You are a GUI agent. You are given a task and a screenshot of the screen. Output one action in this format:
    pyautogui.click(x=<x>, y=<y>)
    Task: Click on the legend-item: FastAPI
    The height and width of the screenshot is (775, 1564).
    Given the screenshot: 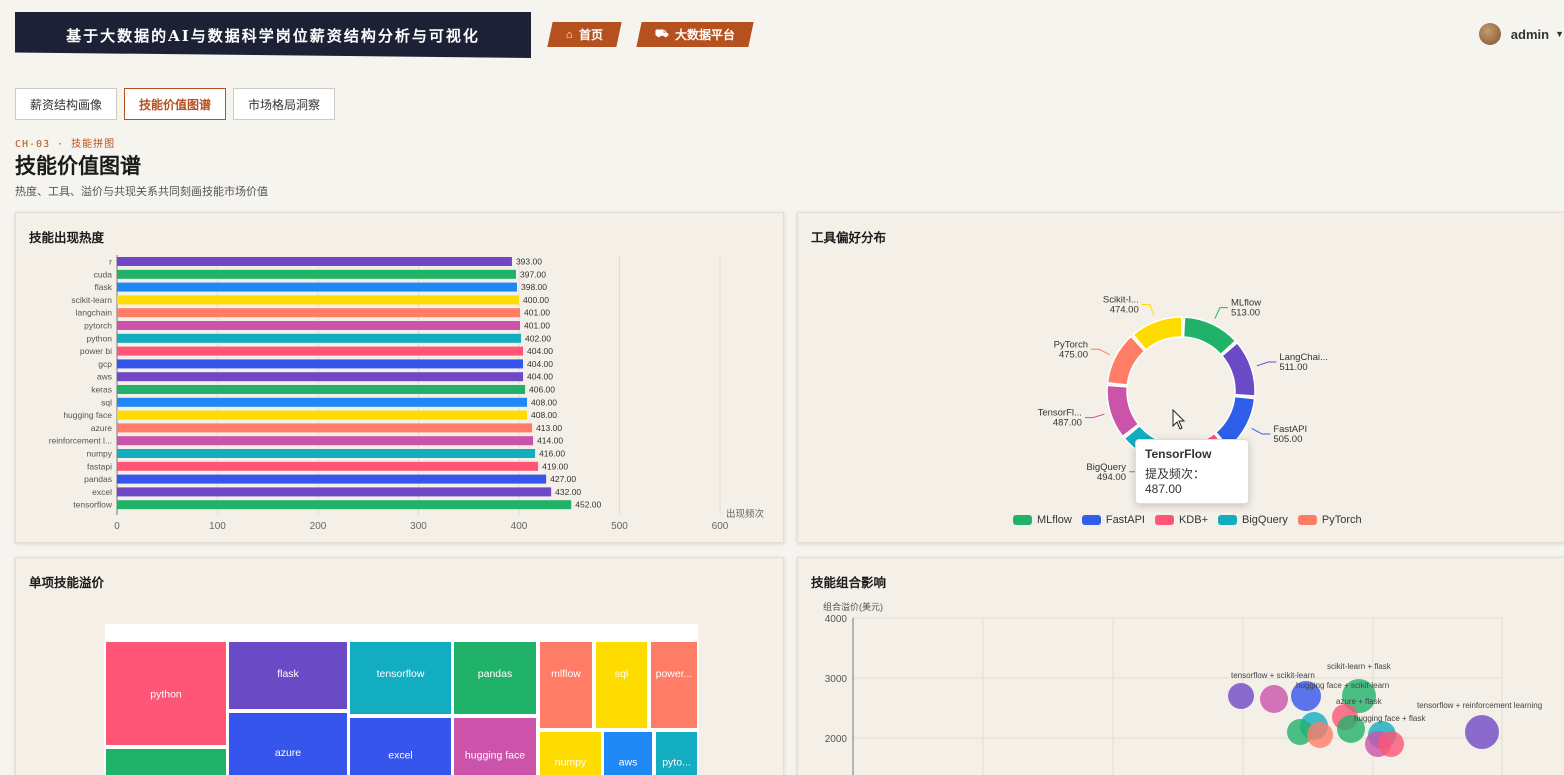 What is the action you would take?
    pyautogui.click(x=1113, y=520)
    